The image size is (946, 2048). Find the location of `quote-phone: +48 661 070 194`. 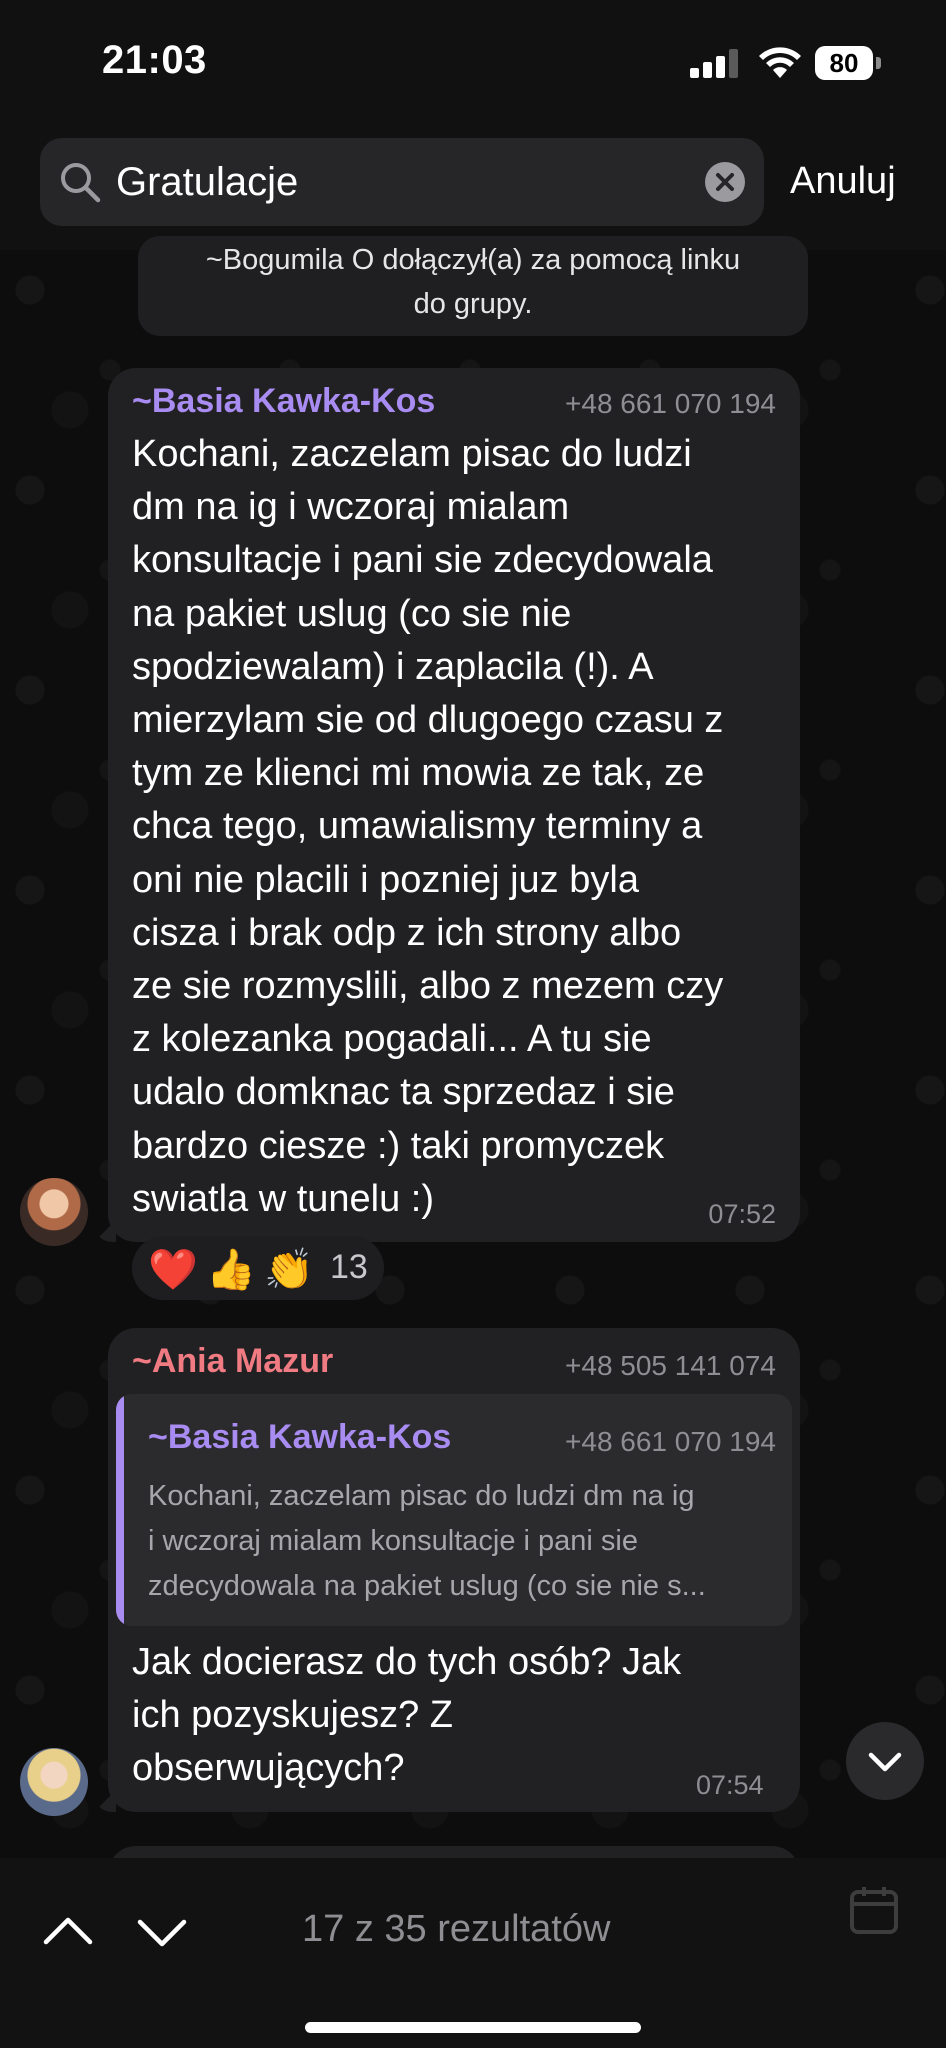

quote-phone: +48 661 070 194 is located at coordinates (670, 1441).